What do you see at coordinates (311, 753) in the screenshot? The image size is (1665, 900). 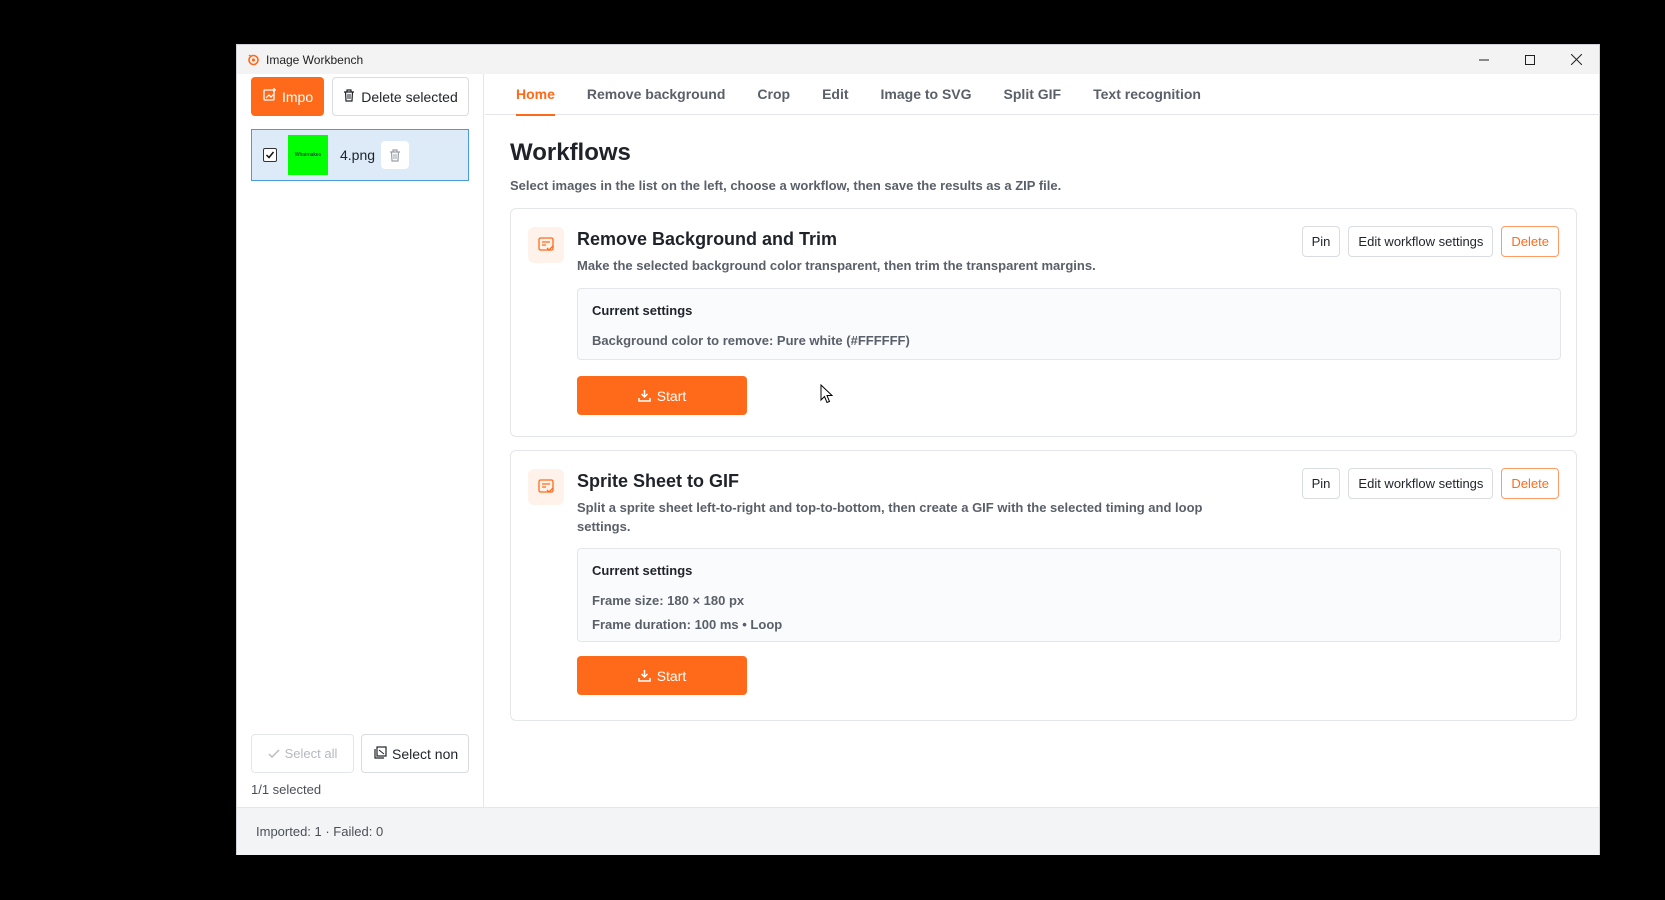 I see `select-all-label: Select all` at bounding box center [311, 753].